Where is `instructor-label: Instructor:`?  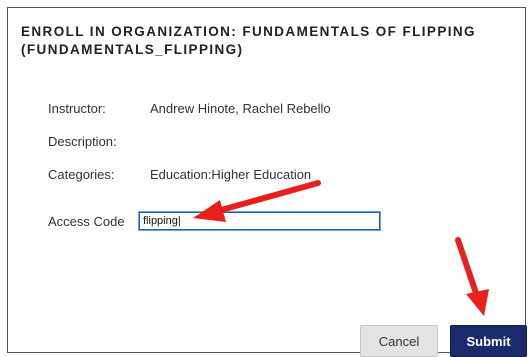 instructor-label: Instructor: is located at coordinates (77, 108).